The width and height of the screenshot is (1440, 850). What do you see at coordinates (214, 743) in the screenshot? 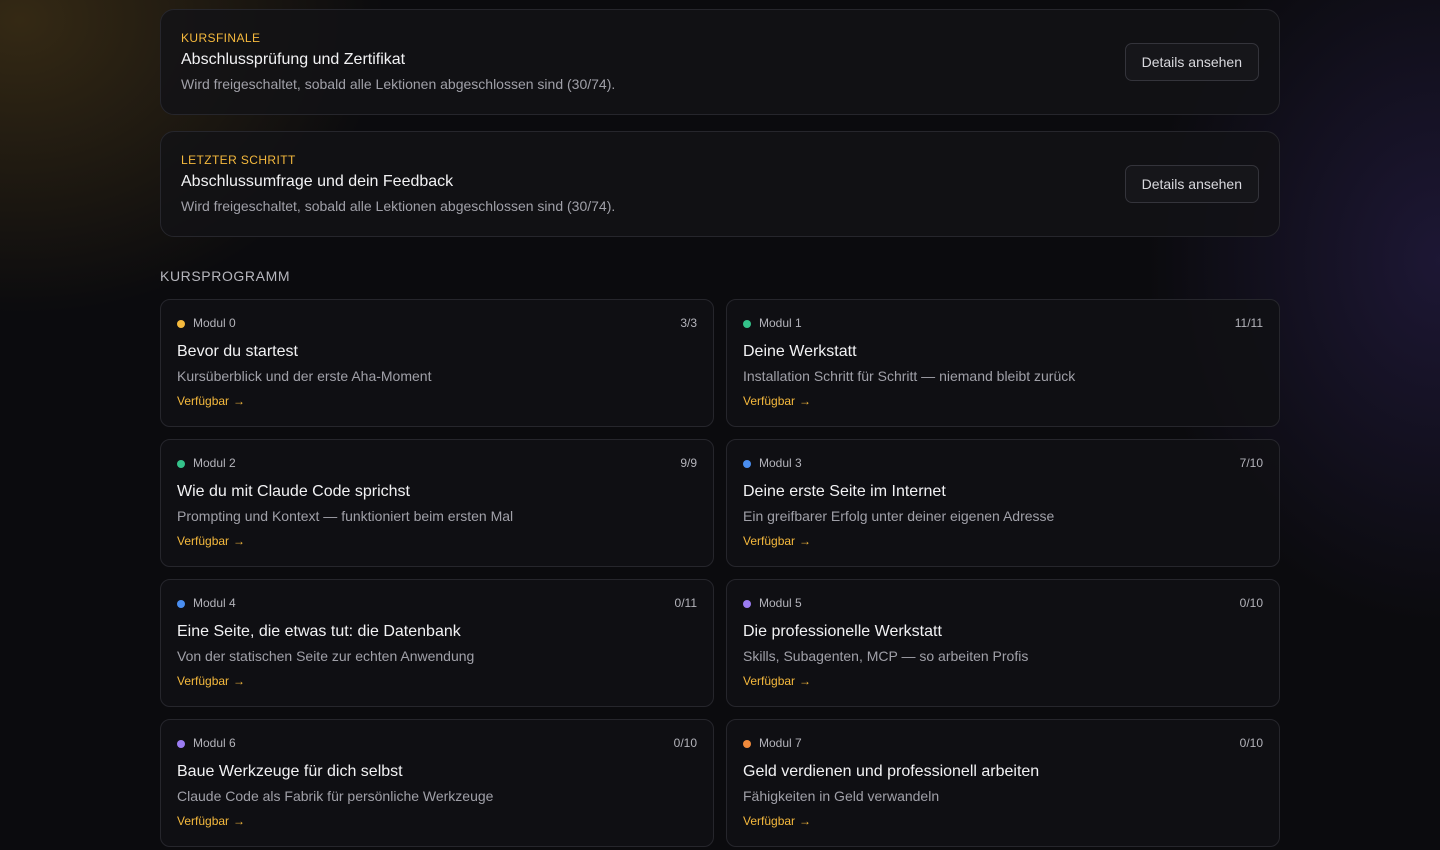
I see `module-label: Modul 6` at bounding box center [214, 743].